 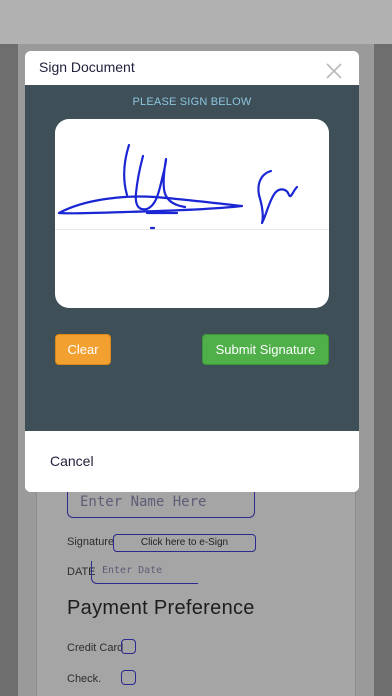 I want to click on signature-label: Signature, so click(x=91, y=542).